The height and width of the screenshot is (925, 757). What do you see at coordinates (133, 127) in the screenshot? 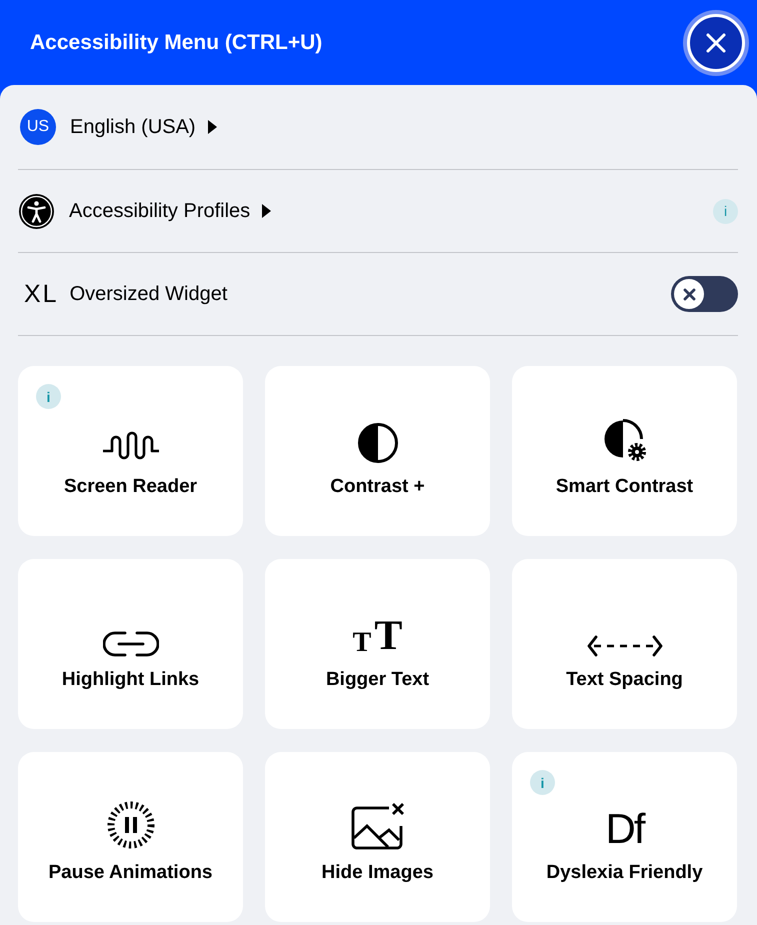
I see `language-selector: English (USA)` at bounding box center [133, 127].